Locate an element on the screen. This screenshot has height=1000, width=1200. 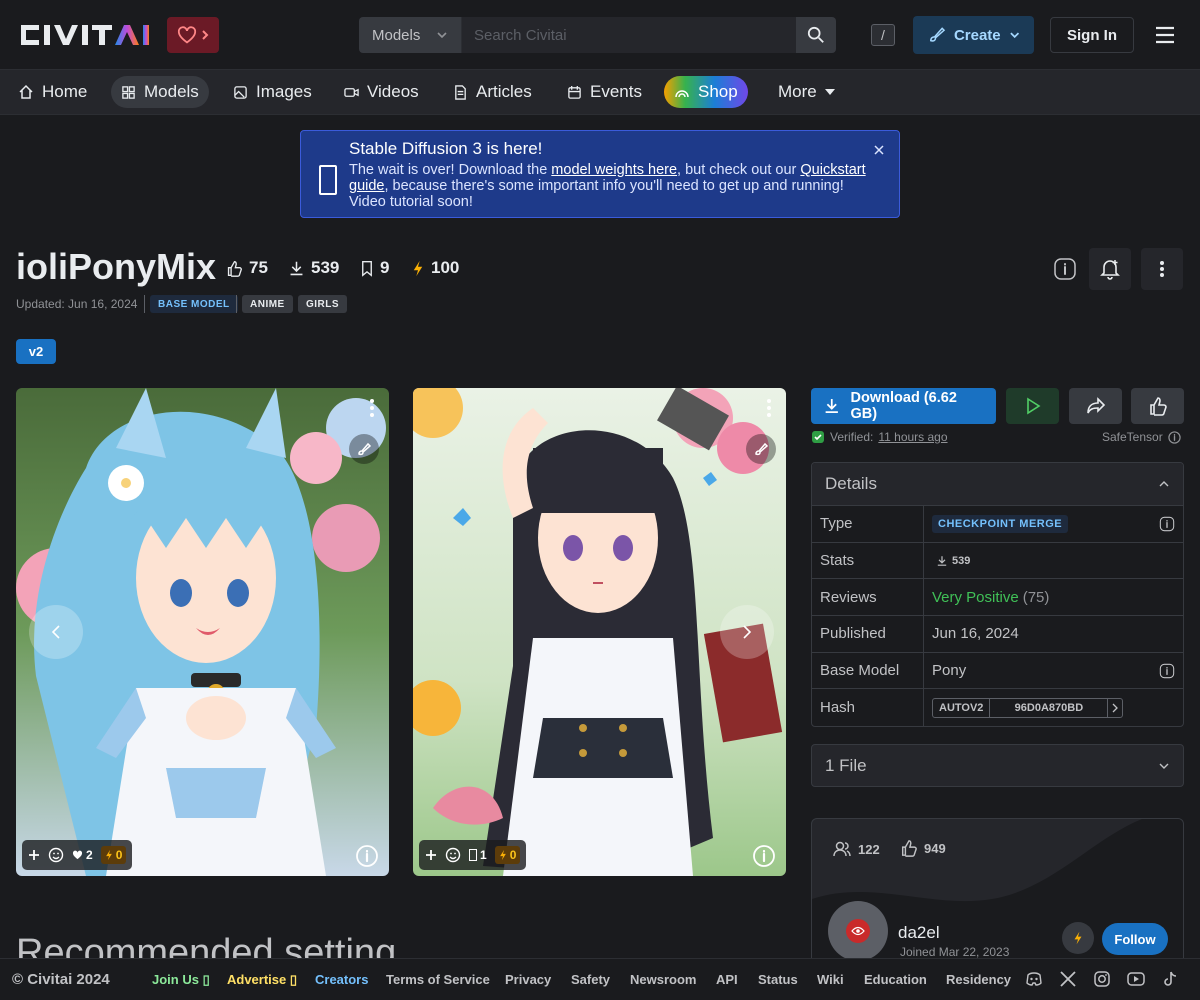
divider is located at coordinates (236, 304).